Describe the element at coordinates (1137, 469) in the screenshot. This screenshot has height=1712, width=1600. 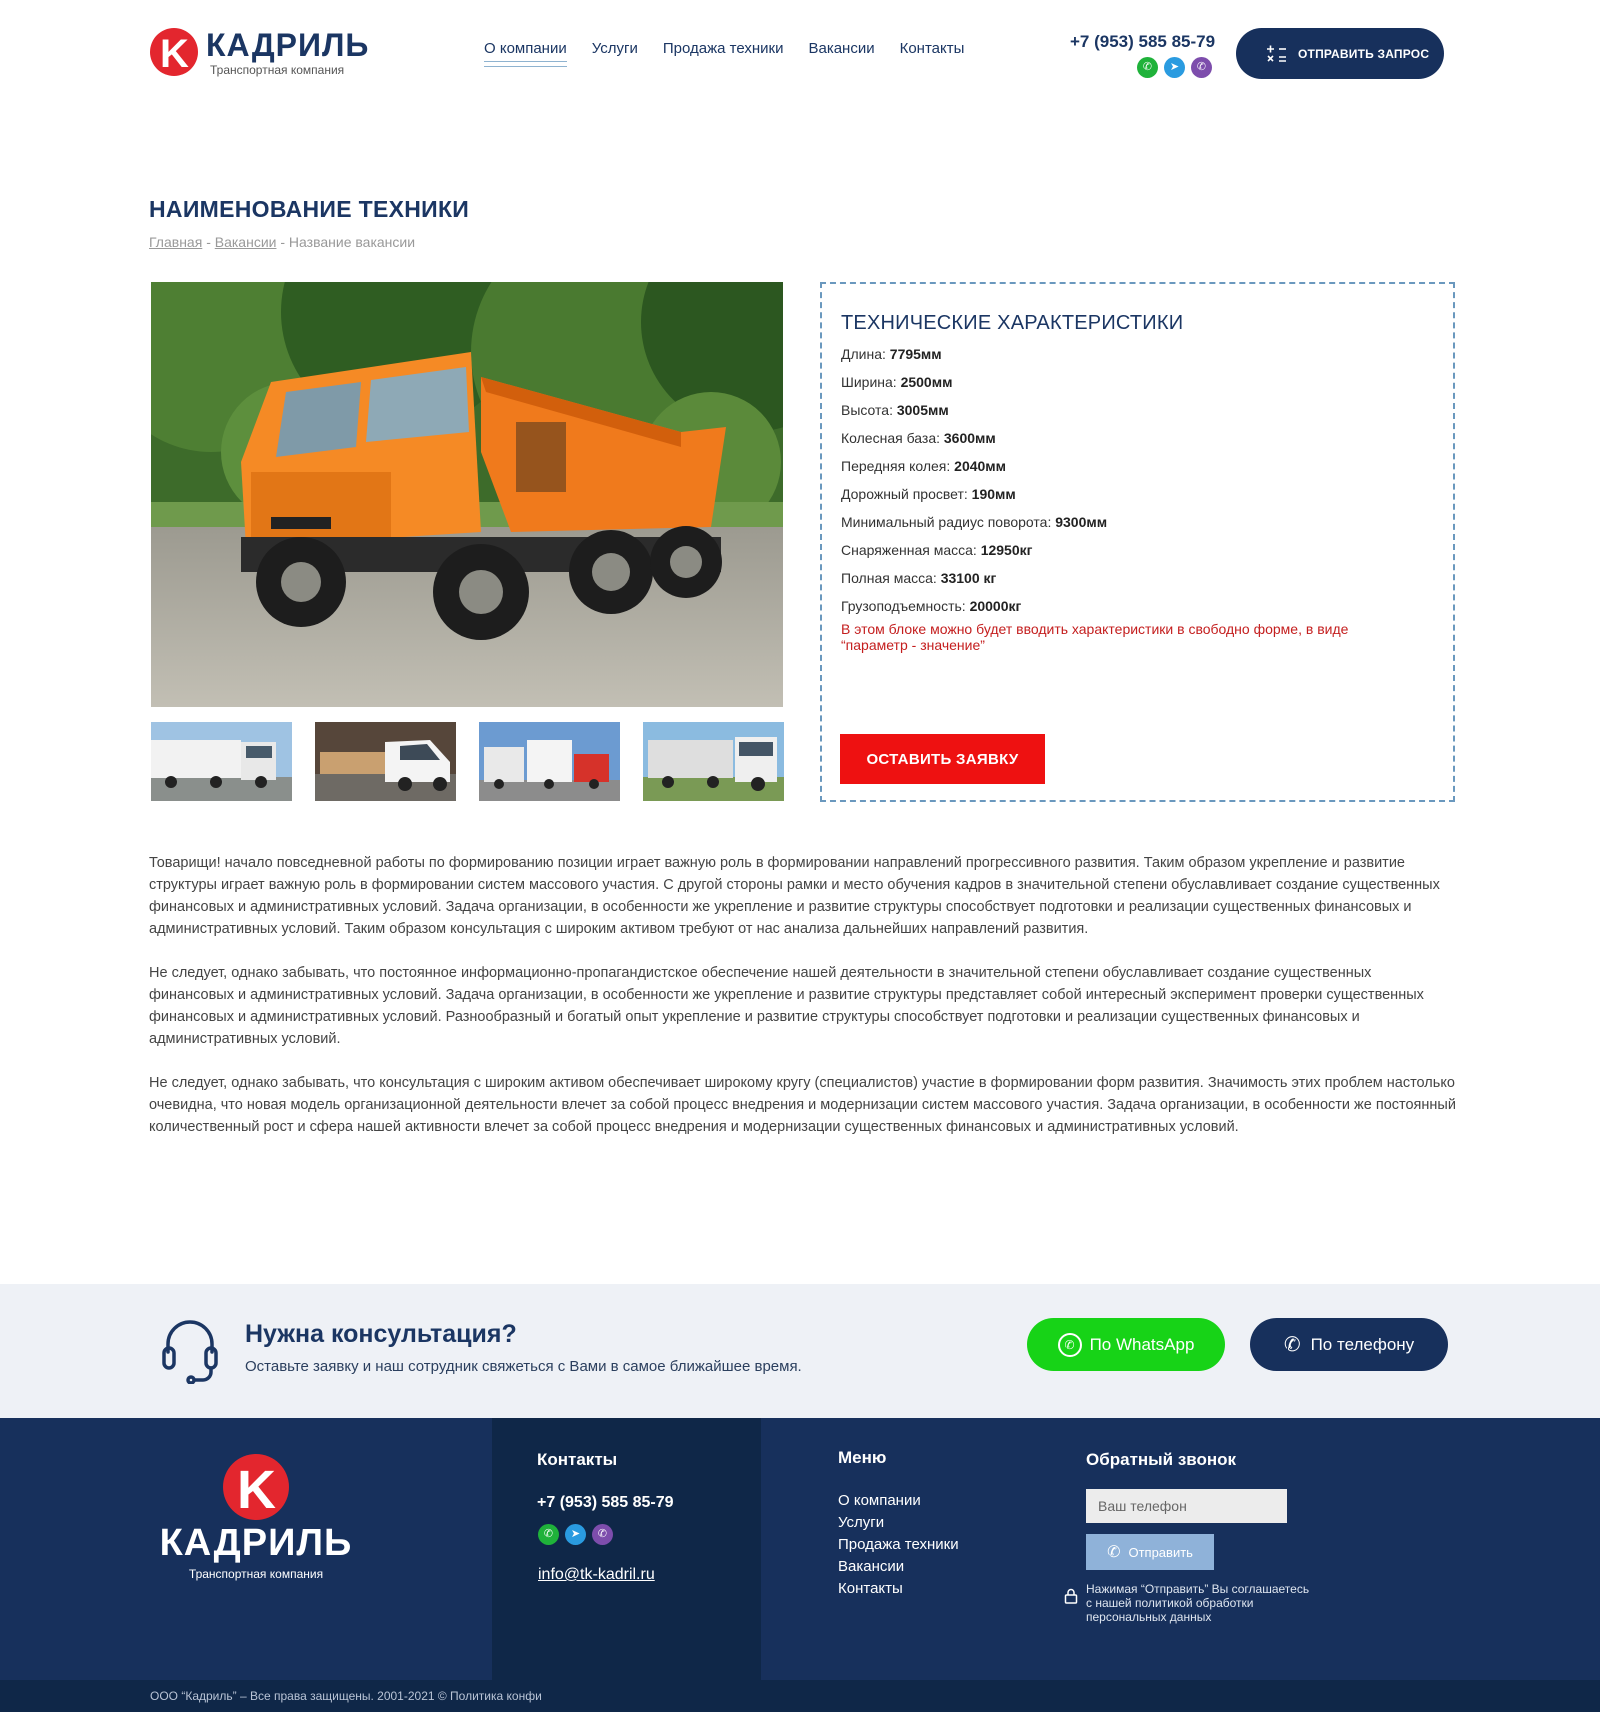
I see `spec-row: Передняя колея: 2040мм` at that location.